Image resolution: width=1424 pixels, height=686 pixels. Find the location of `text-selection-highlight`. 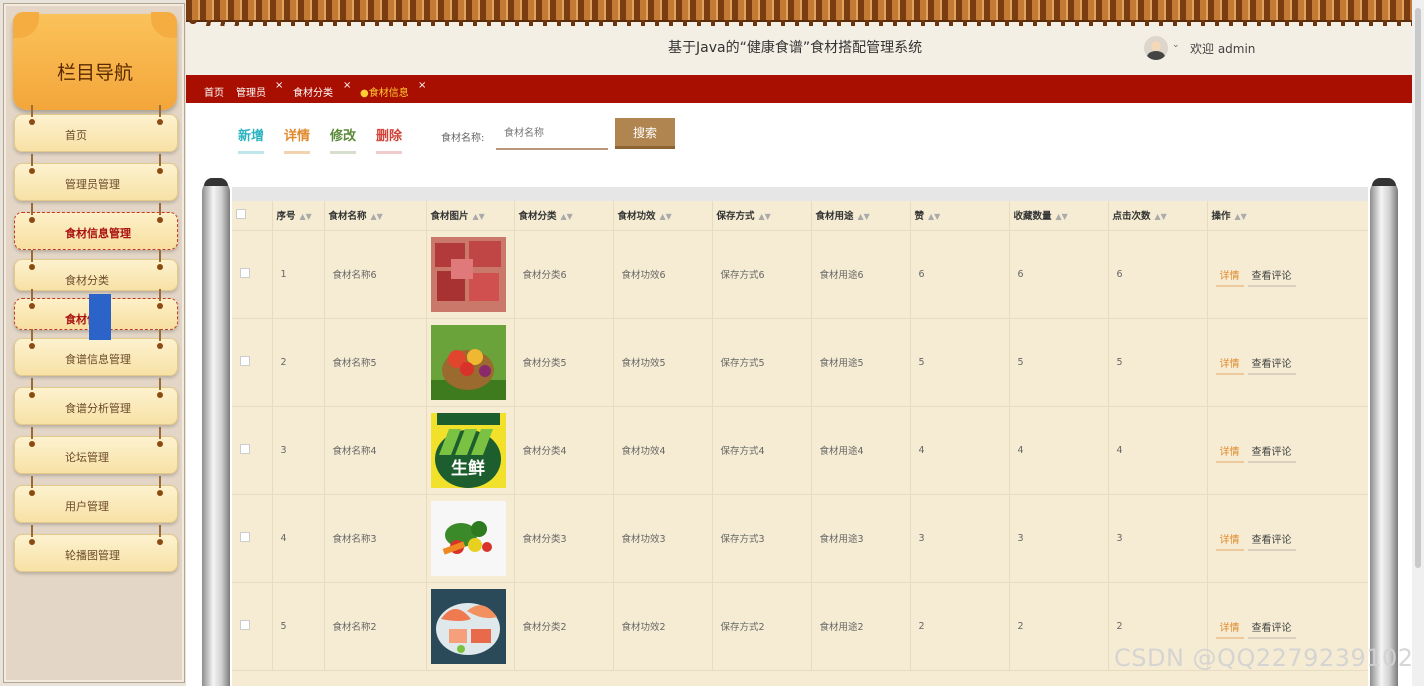

text-selection-highlight is located at coordinates (100, 317).